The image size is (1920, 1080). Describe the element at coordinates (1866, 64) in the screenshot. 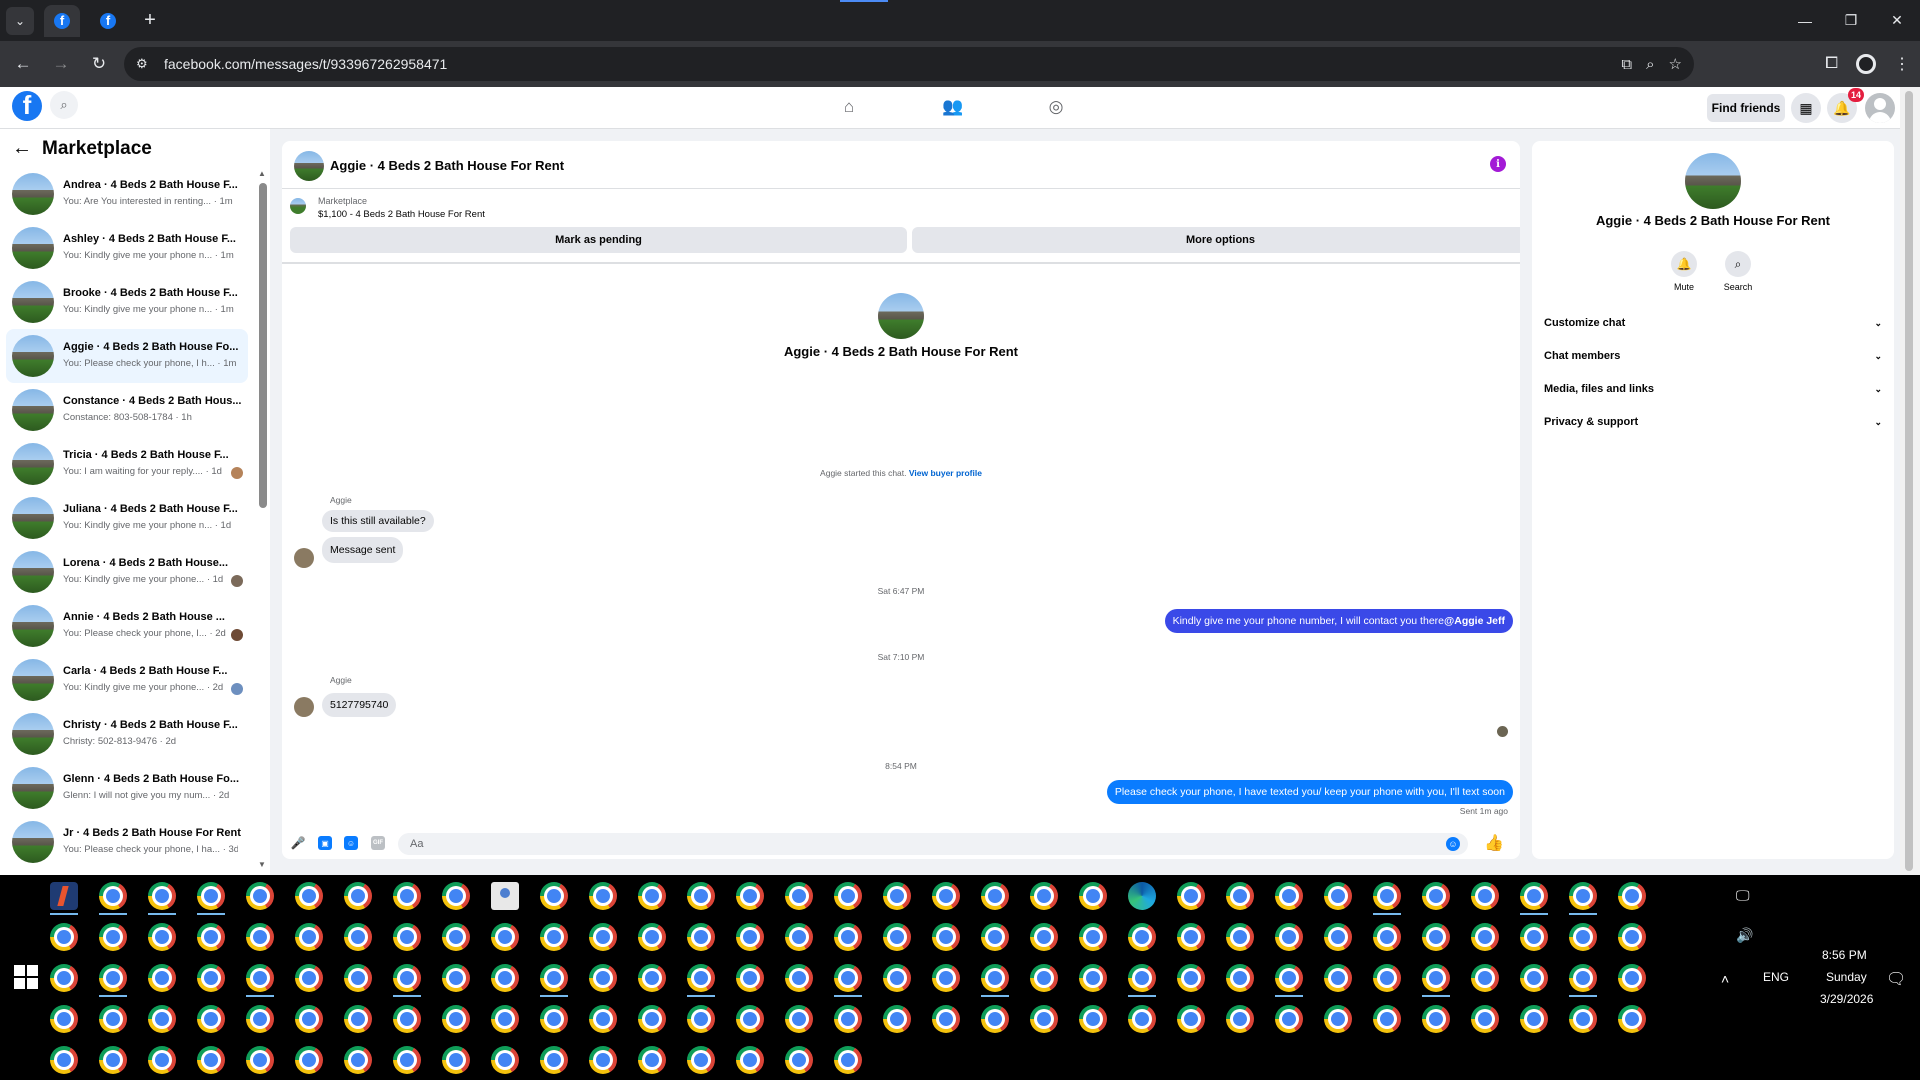

I see `profile-icon` at that location.